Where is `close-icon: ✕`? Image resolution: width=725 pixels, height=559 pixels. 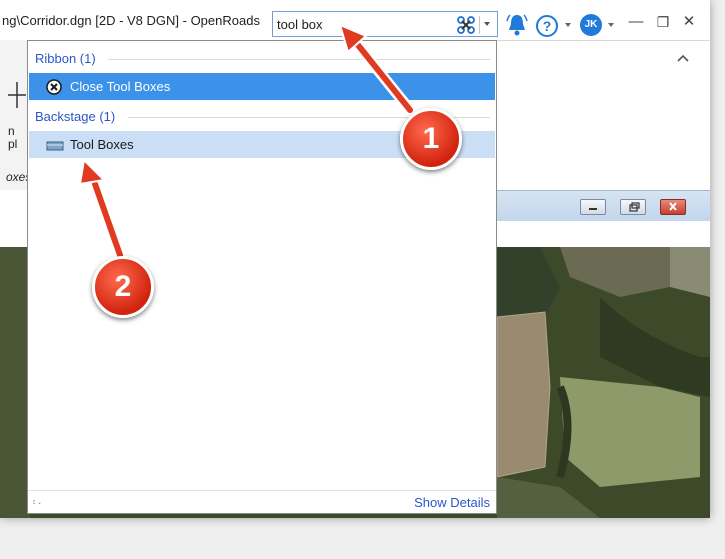
close-icon: ✕ is located at coordinates (689, 22).